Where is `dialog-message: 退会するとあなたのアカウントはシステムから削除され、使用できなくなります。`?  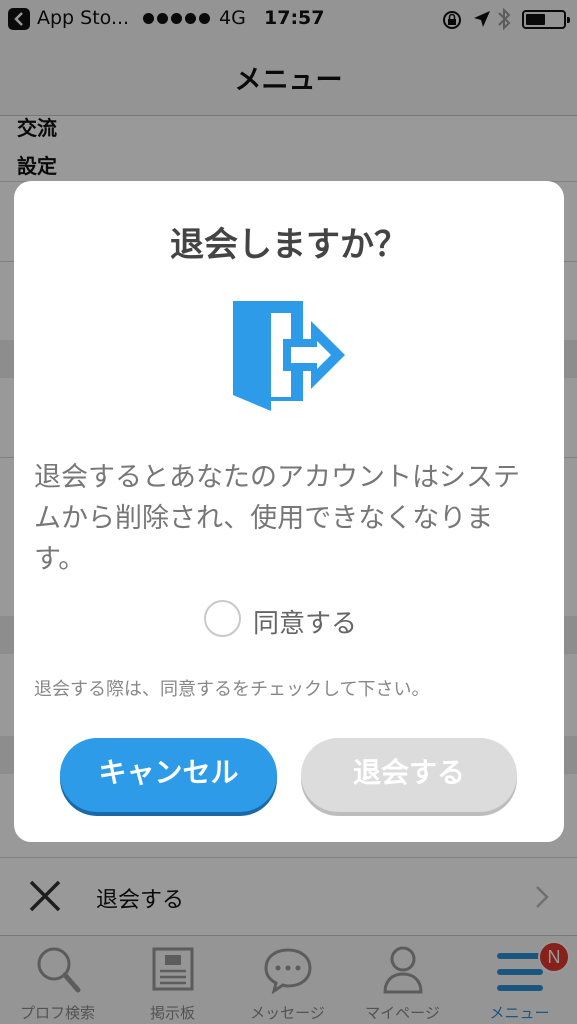
dialog-message: 退会するとあなたのアカウントはシステムから削除され、使用できなくなります。 is located at coordinates (277, 518).